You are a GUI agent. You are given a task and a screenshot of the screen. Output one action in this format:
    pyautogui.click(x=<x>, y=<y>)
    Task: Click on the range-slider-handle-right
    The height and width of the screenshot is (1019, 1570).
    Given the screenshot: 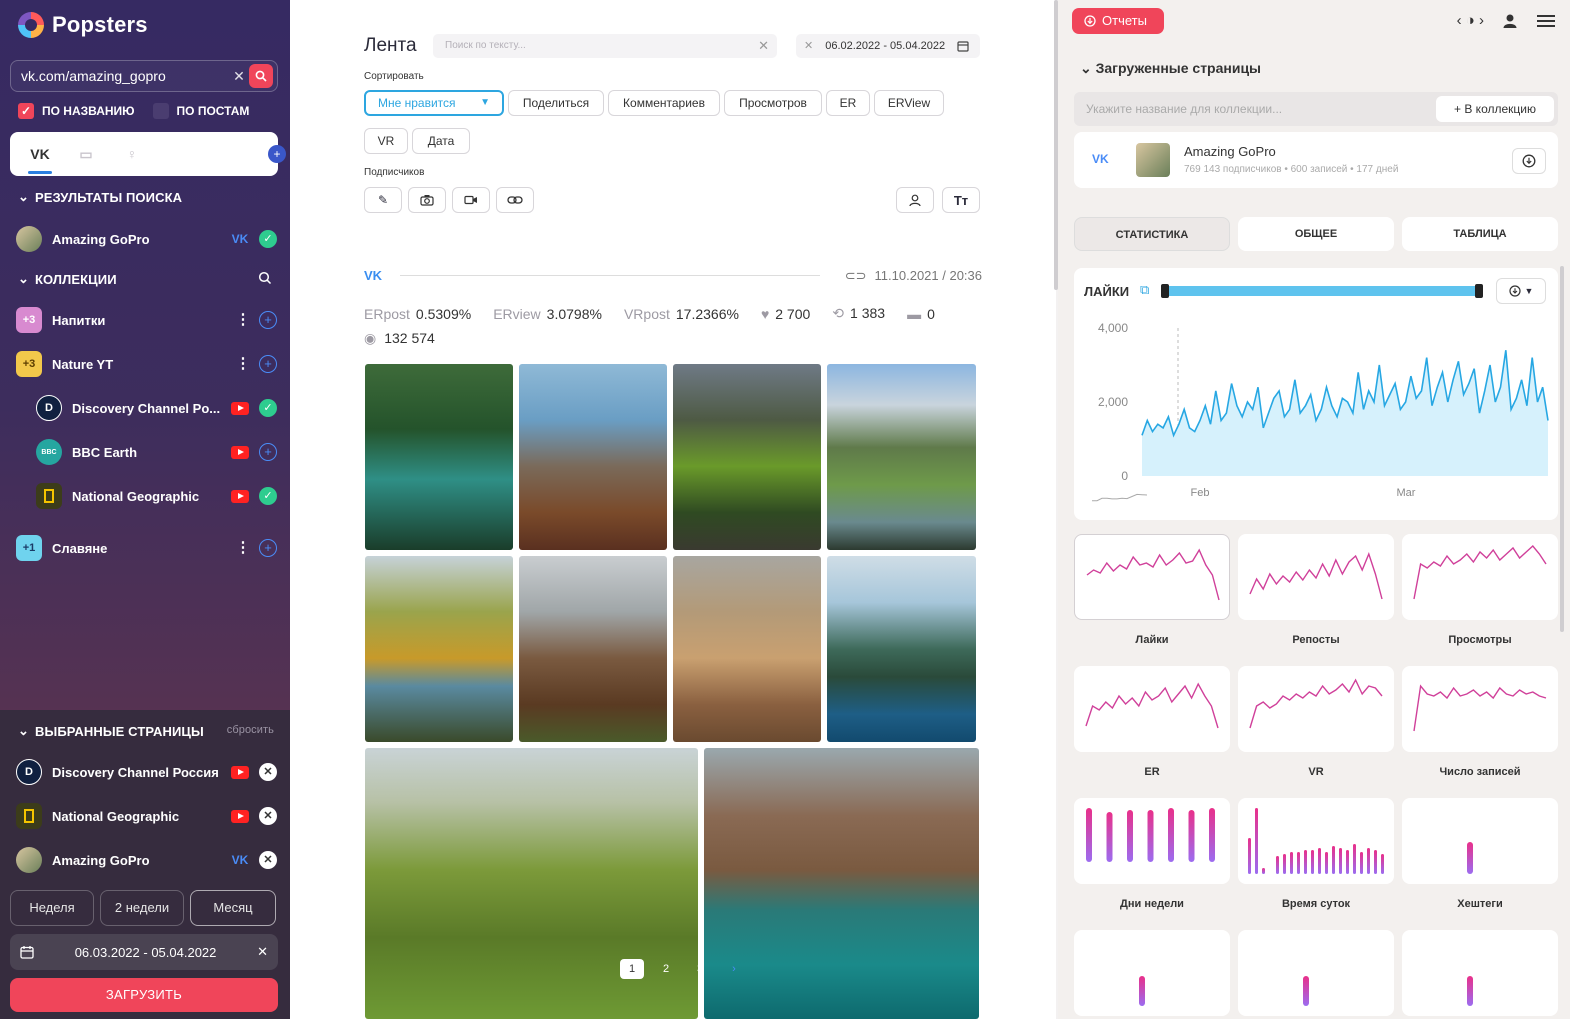 What is the action you would take?
    pyautogui.click(x=1479, y=291)
    